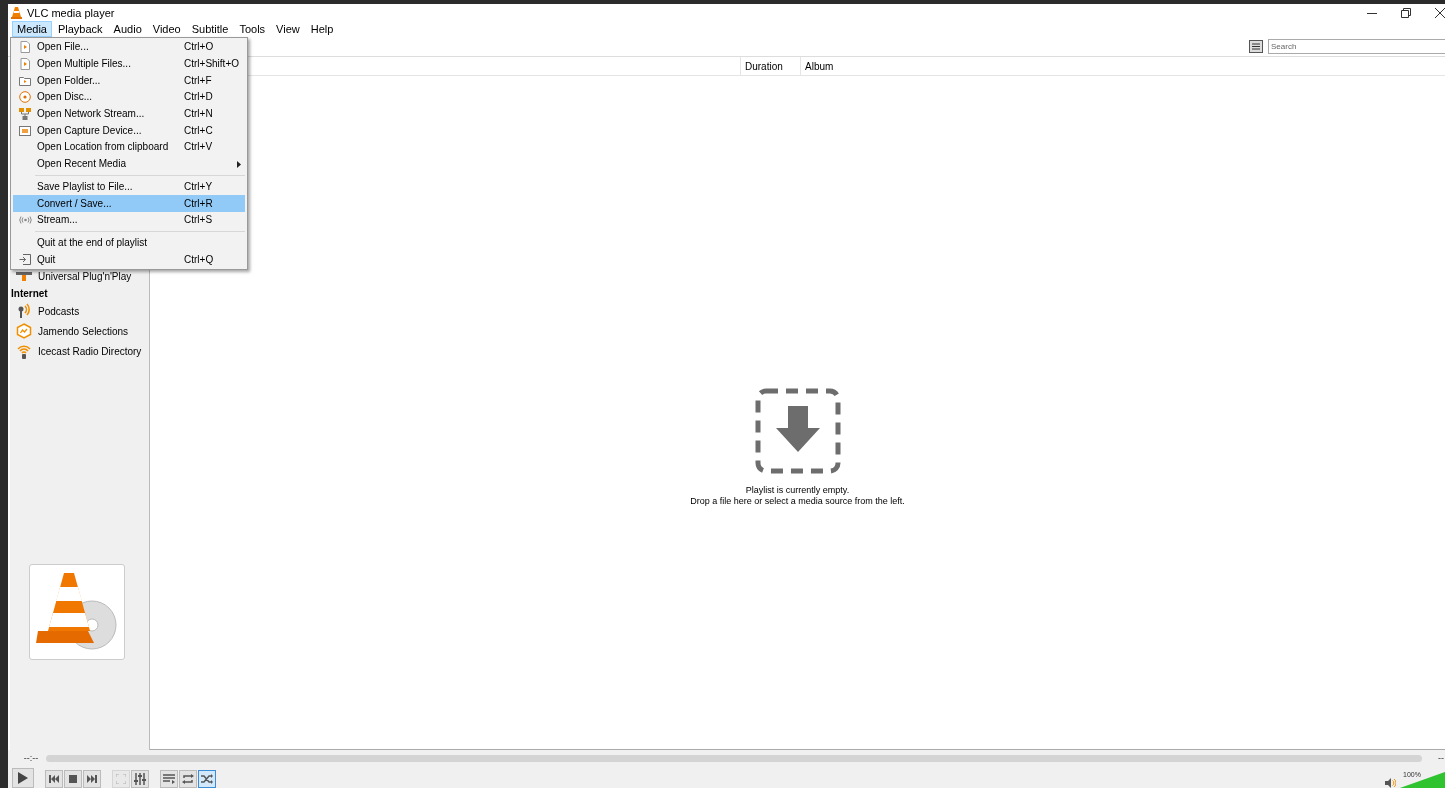 Image resolution: width=1445 pixels, height=788 pixels. I want to click on broadcast-icon, so click(25, 220).